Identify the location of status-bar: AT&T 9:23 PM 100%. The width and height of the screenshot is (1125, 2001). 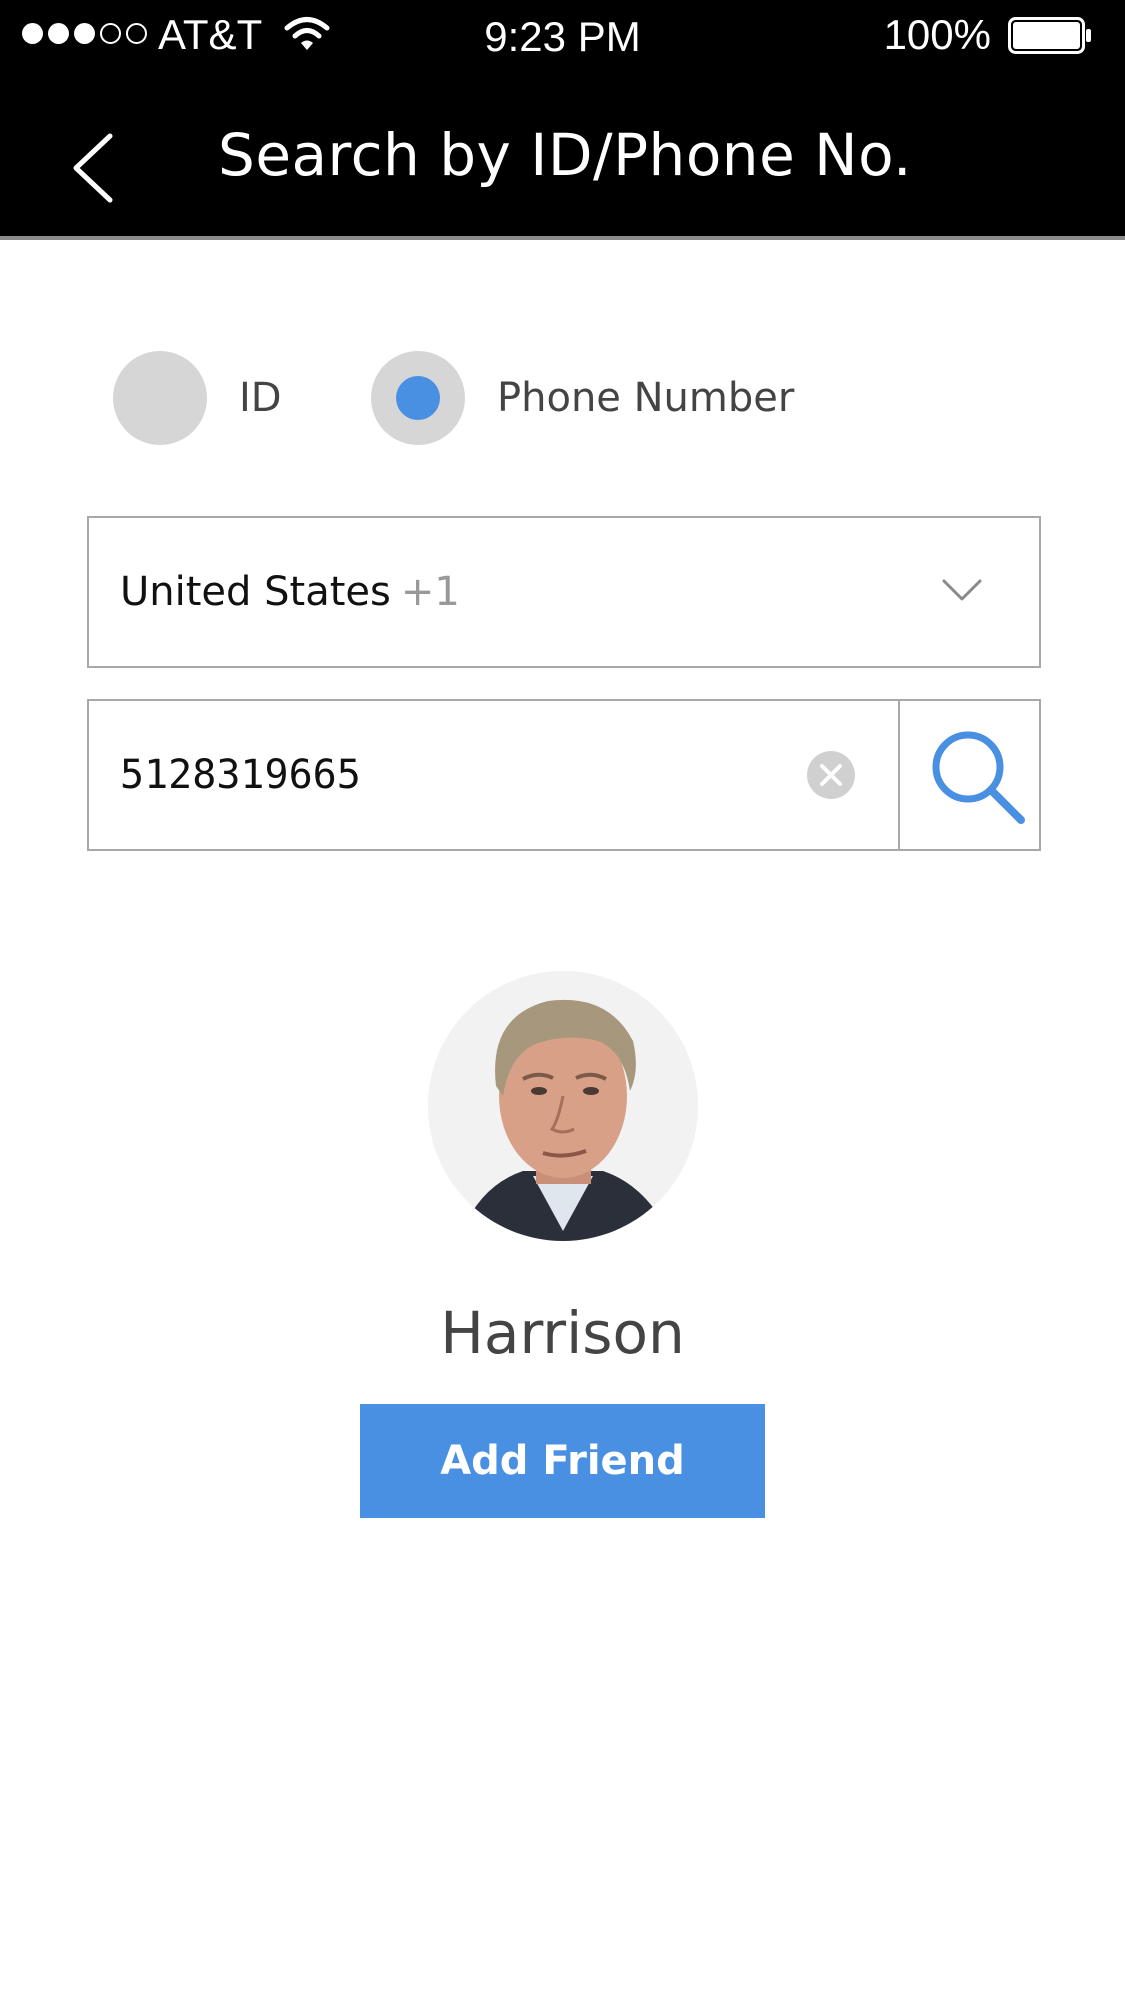
(562, 35).